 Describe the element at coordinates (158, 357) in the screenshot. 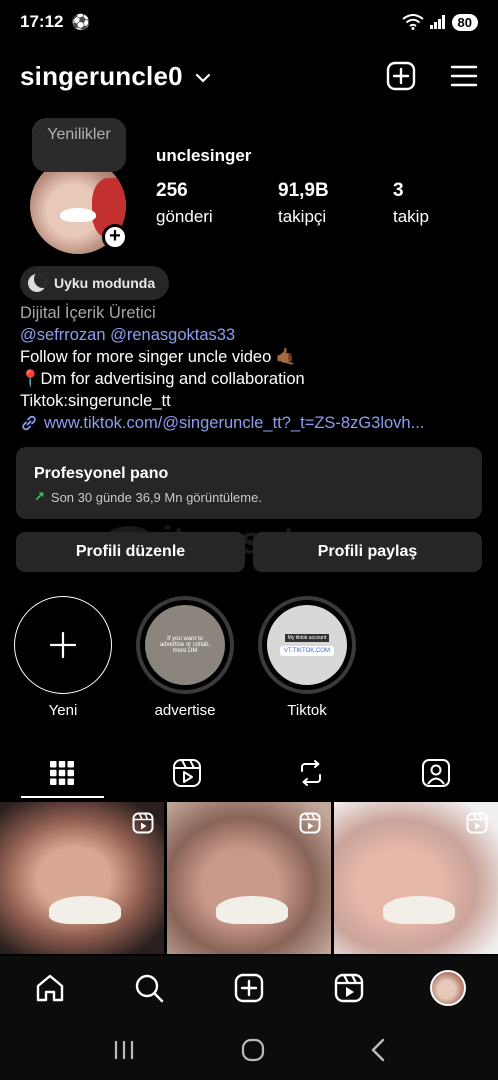

I see `bio-line: Follow for more singer uncle video 🤙🏾` at that location.